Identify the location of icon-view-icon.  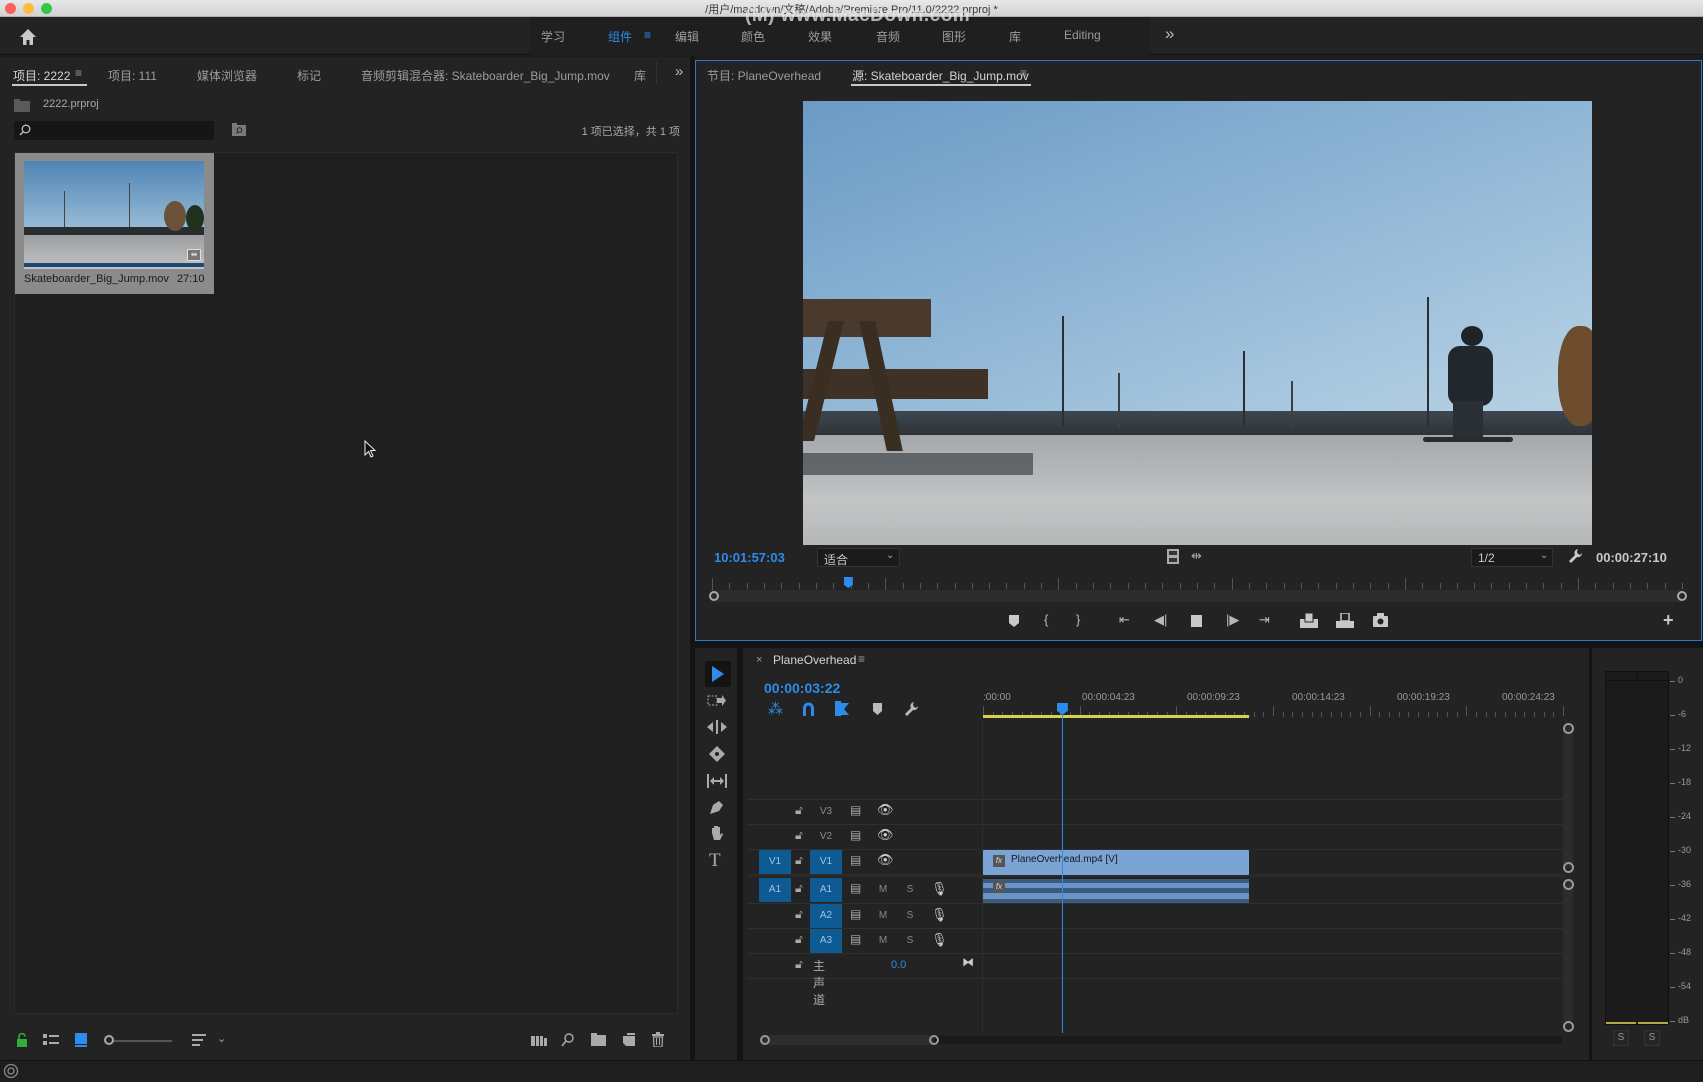
(81, 1040).